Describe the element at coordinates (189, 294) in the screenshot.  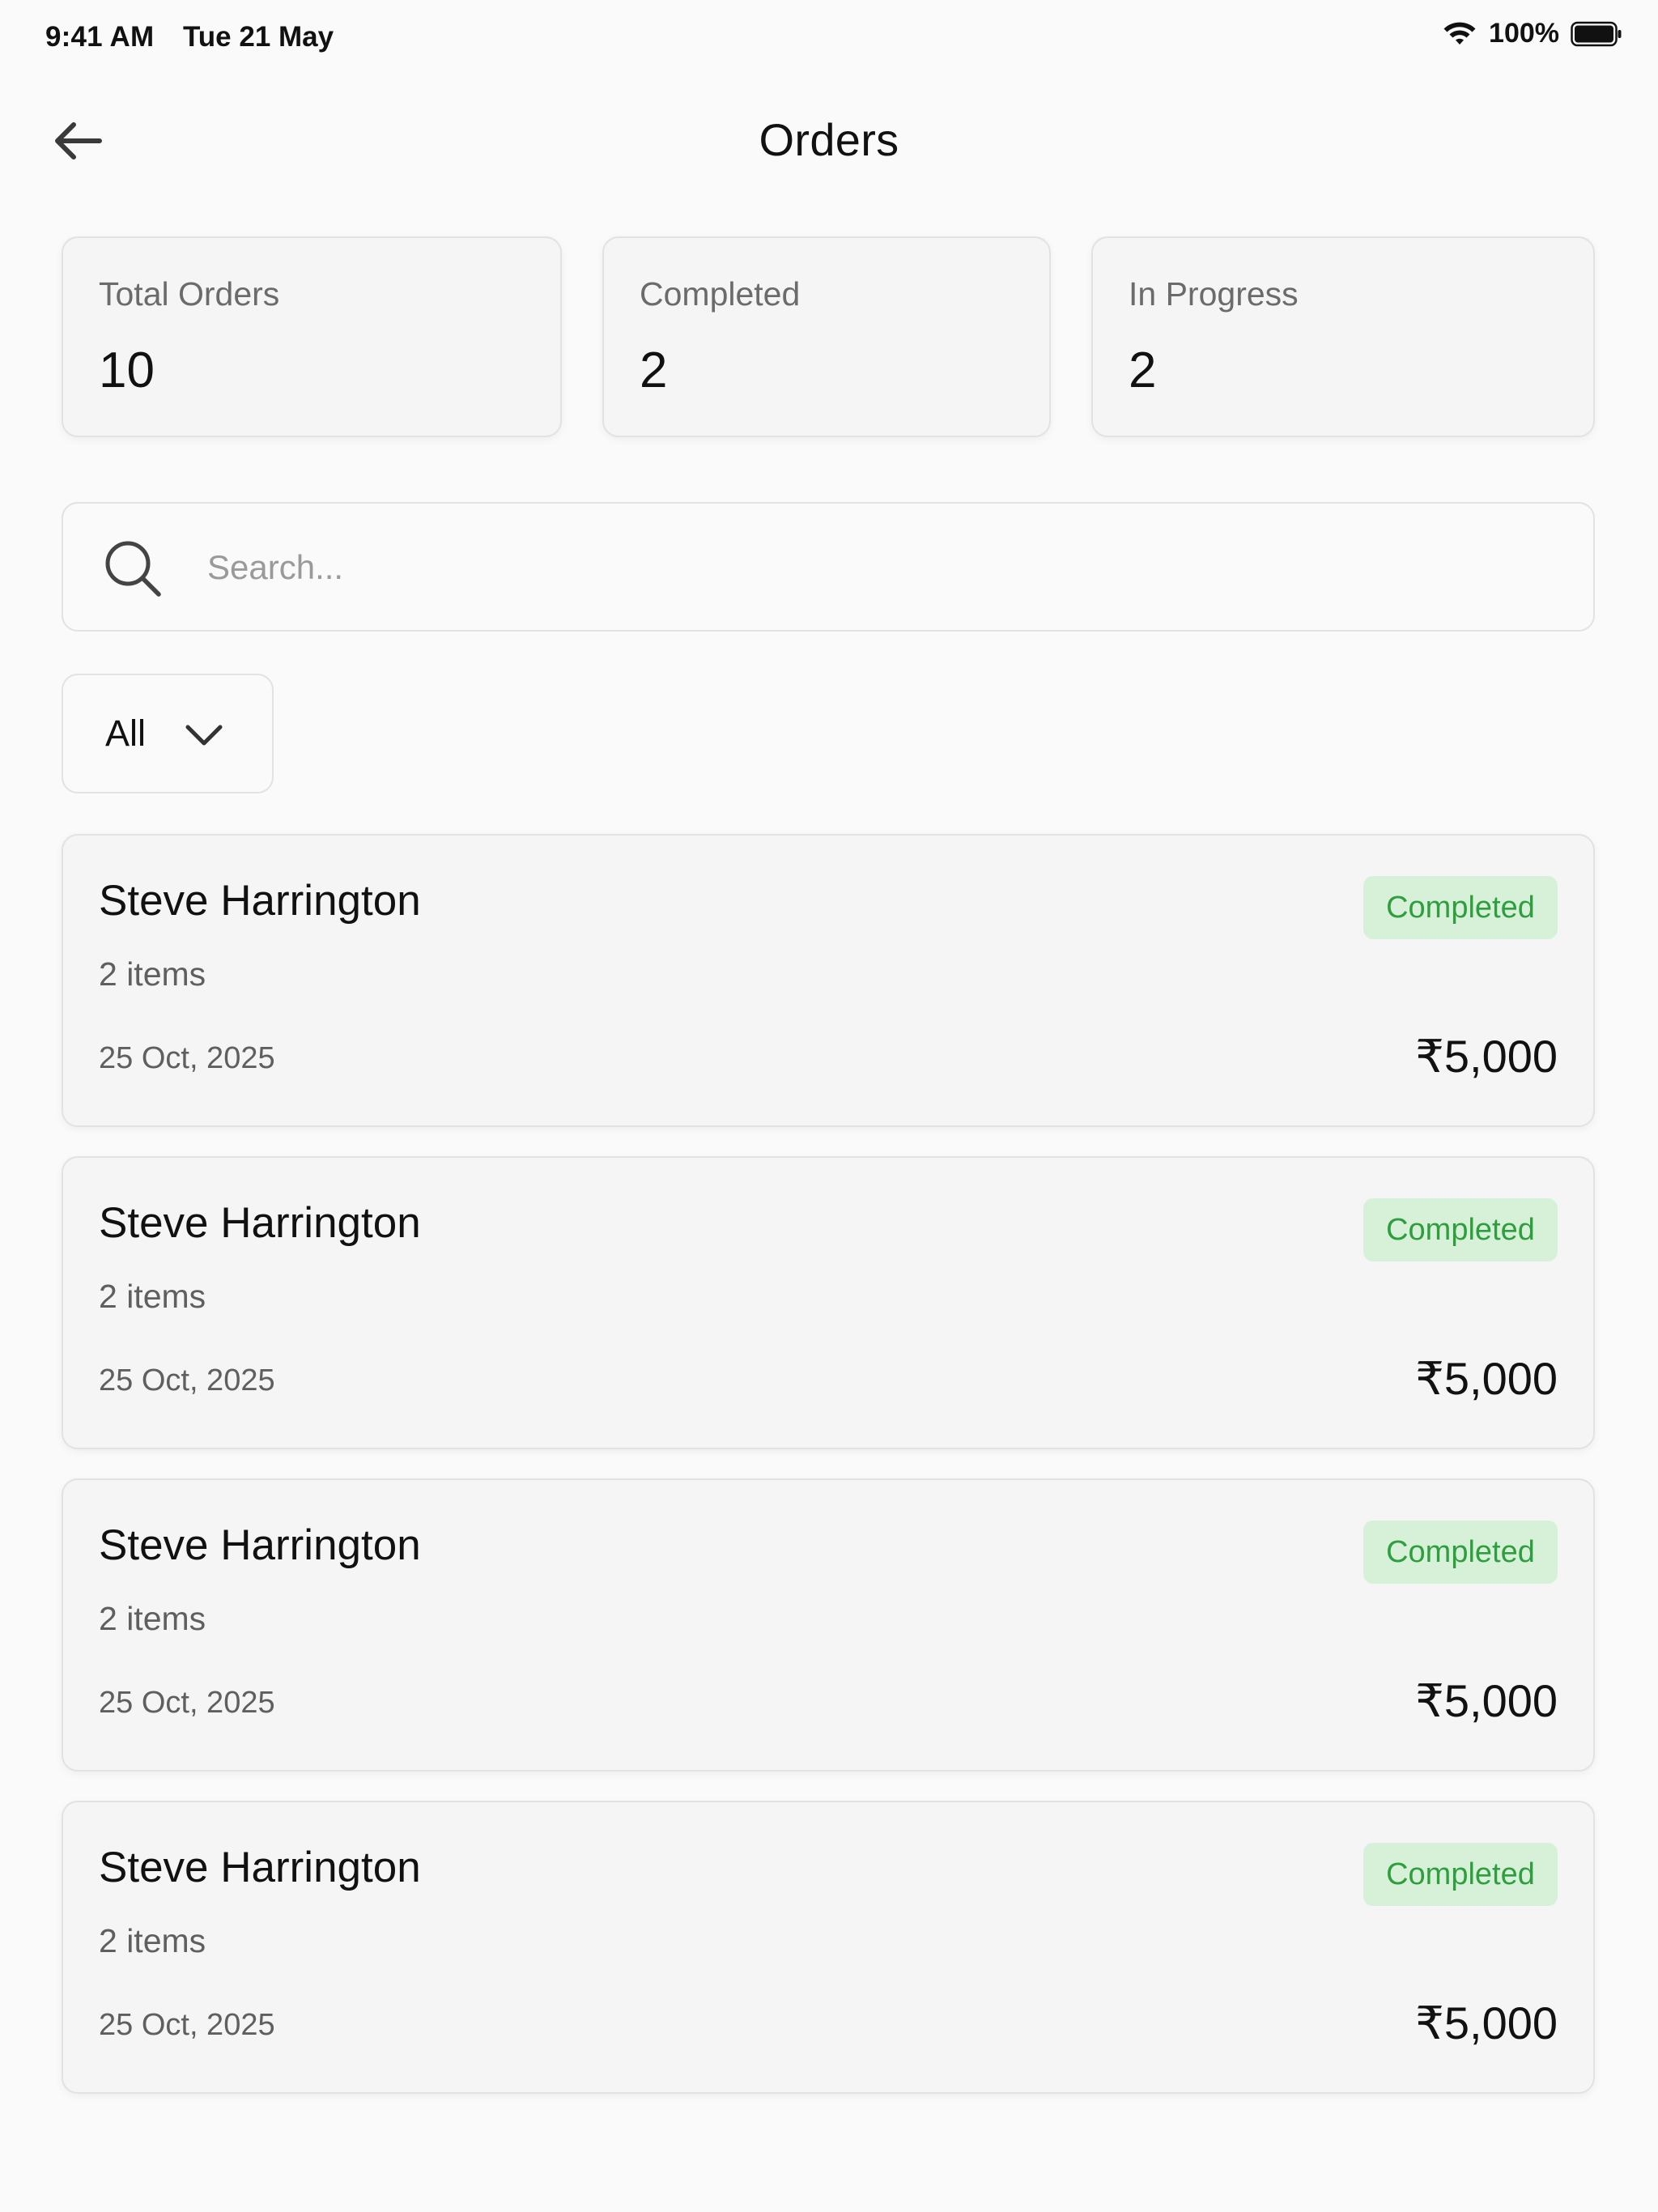
I see `stat-label: Total Orders` at that location.